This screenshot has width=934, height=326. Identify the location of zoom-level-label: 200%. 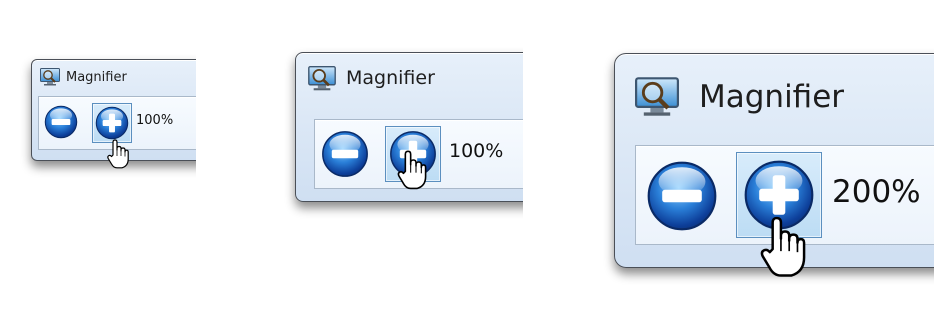
(876, 192).